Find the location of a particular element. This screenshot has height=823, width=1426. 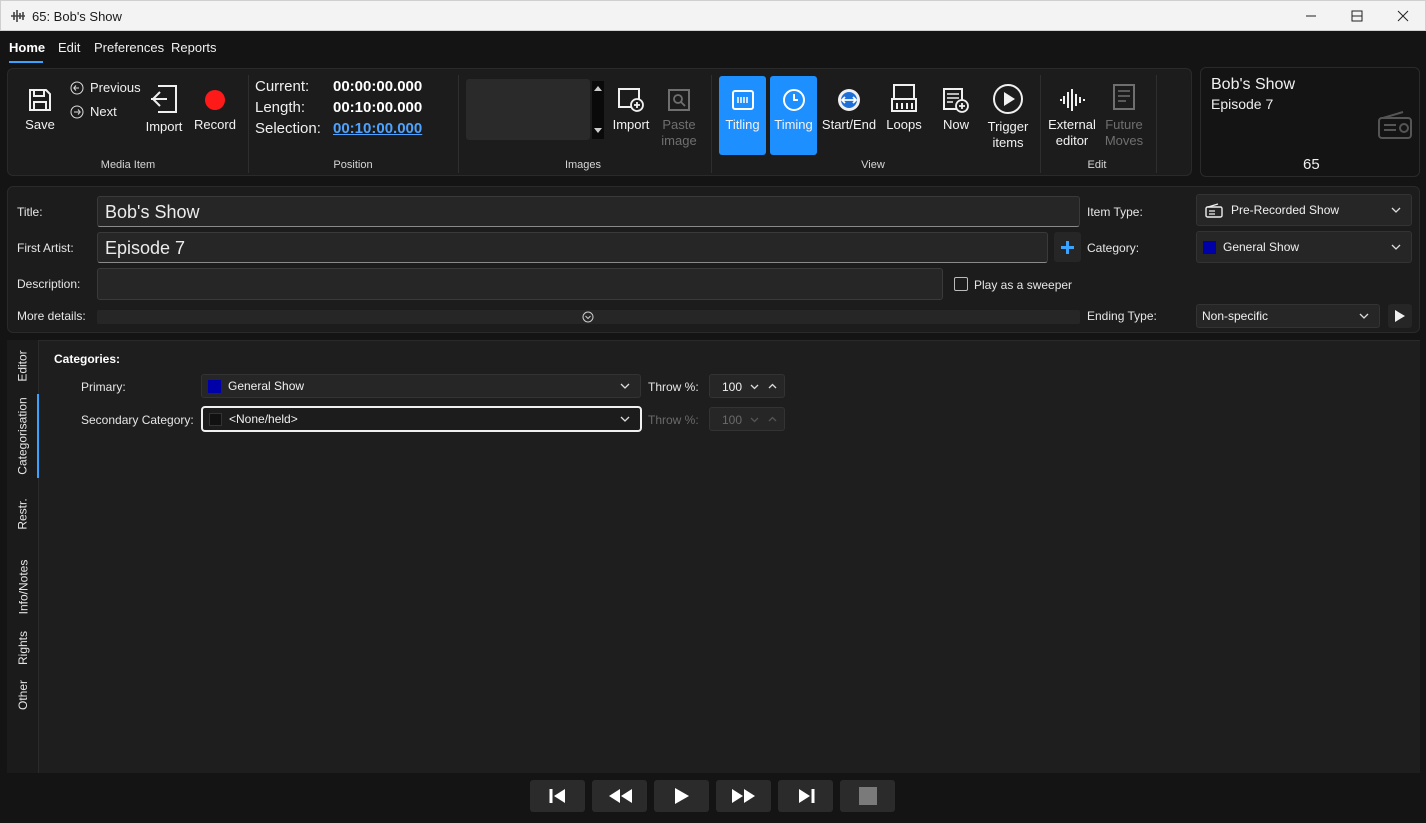

tab-other: Other is located at coordinates (23, 695).